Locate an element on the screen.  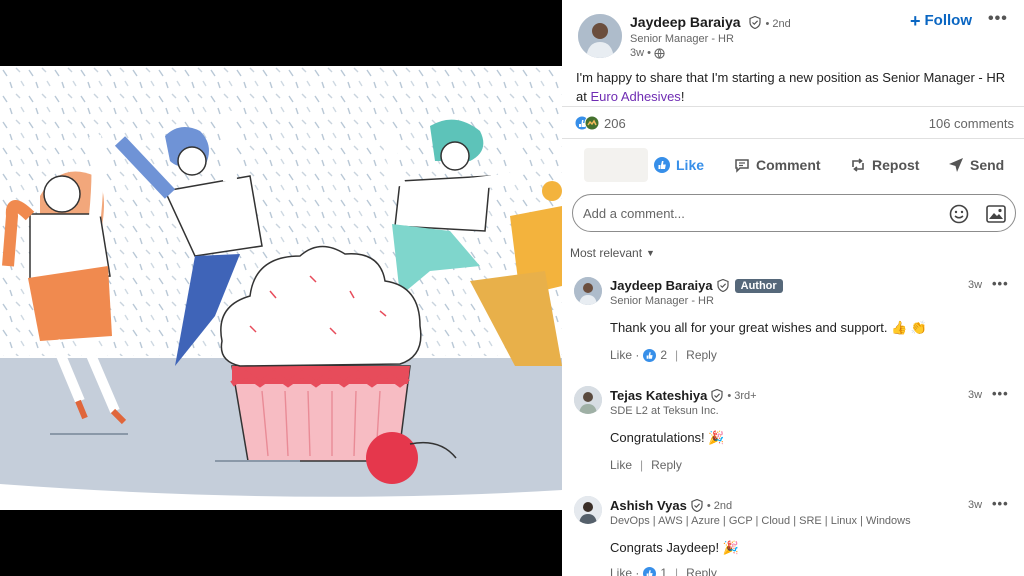
comment-like-count: 2 is located at coordinates (664, 355).